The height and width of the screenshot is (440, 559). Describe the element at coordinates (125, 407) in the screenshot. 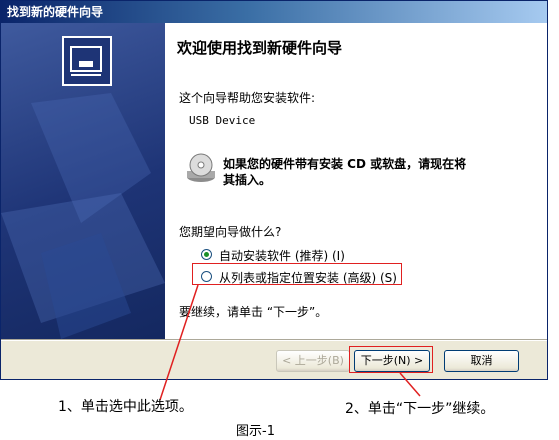

I see `annotation-step1: 1、单击选中此选项。` at that location.